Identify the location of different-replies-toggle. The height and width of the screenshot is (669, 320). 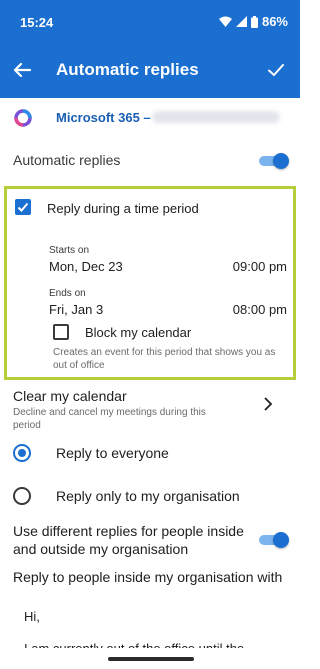
(274, 540).